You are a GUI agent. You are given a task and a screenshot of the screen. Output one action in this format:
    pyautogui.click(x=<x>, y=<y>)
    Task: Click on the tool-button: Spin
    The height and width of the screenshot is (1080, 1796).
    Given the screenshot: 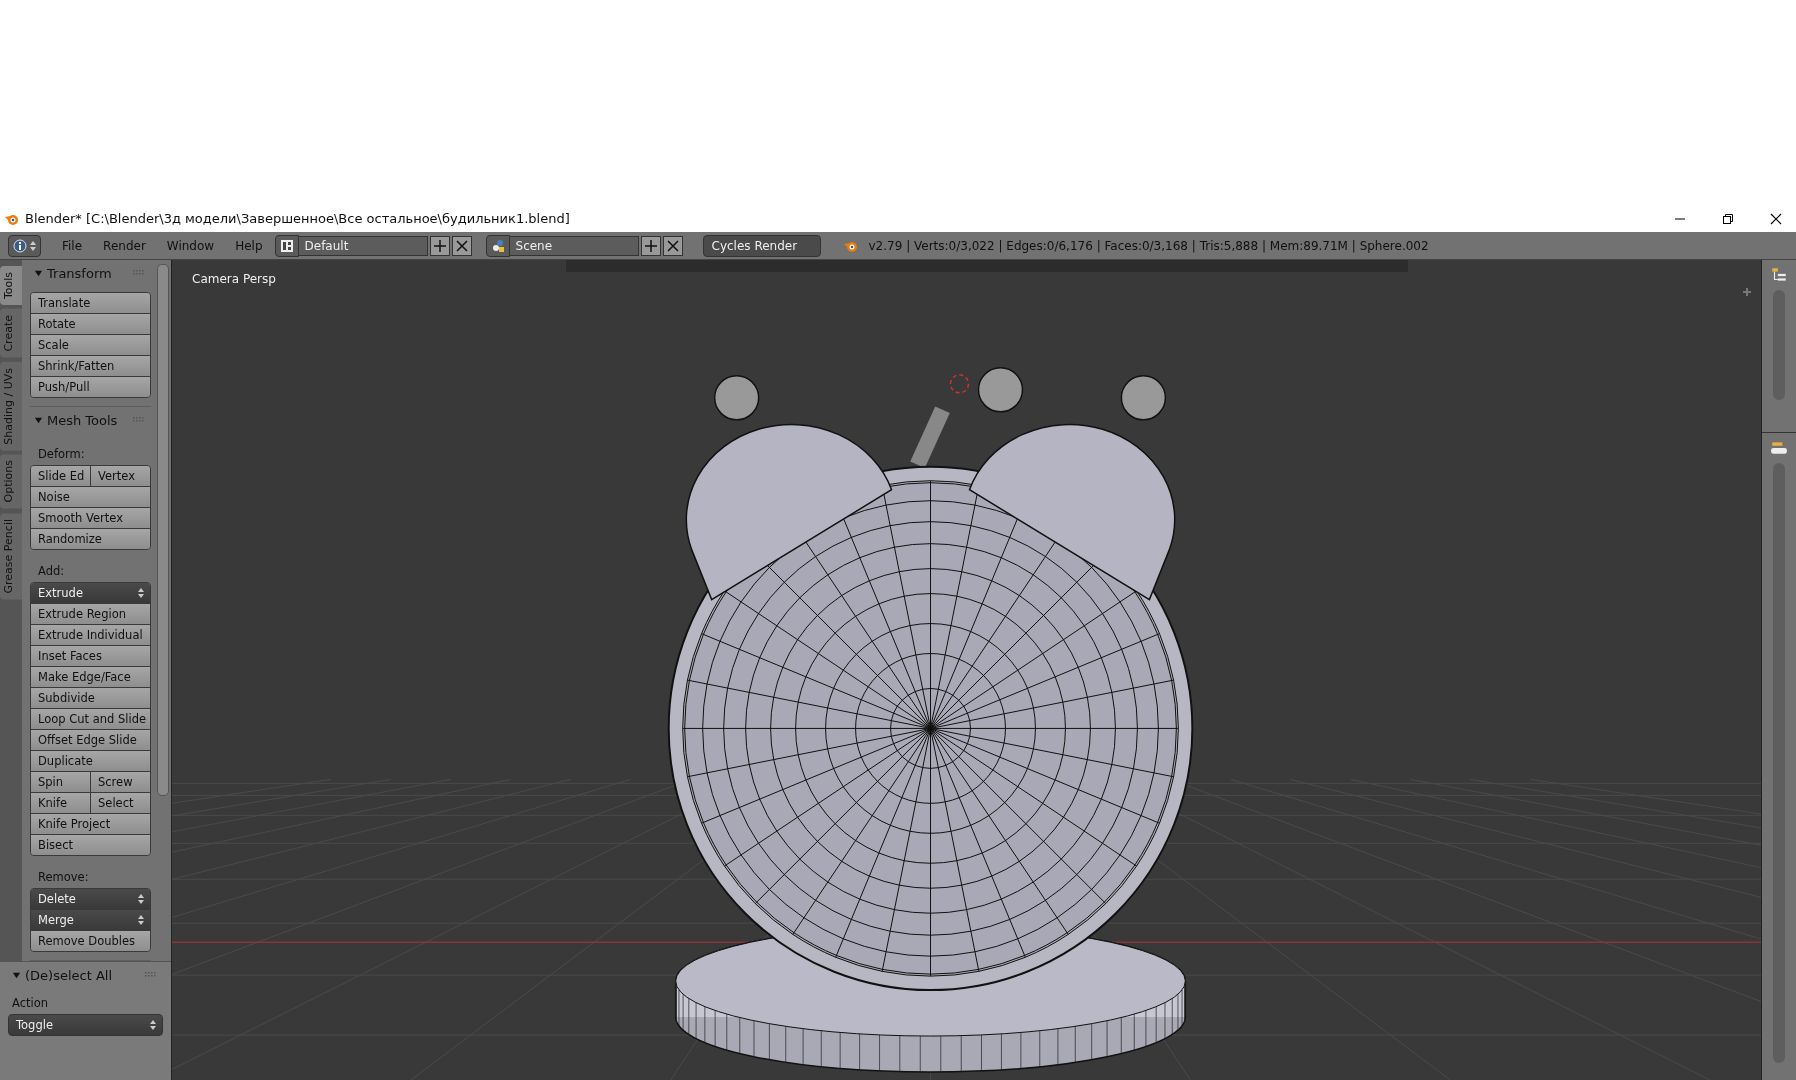 What is the action you would take?
    pyautogui.click(x=60, y=782)
    